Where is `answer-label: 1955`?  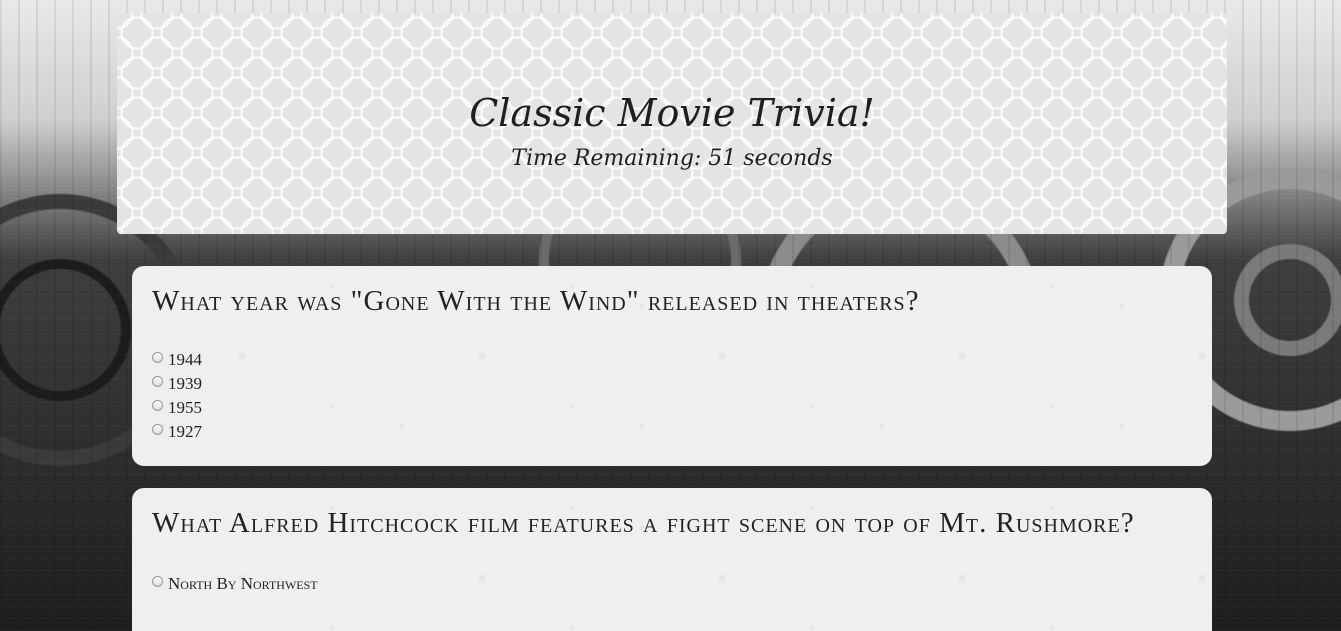
answer-label: 1955 is located at coordinates (185, 407).